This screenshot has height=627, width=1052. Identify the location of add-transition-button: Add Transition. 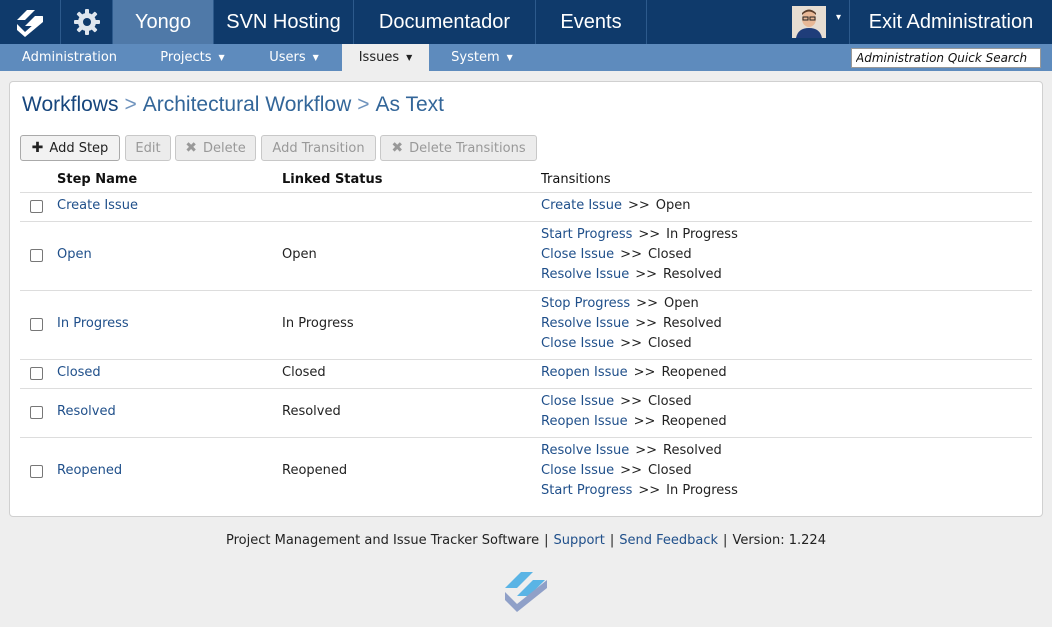
(318, 148).